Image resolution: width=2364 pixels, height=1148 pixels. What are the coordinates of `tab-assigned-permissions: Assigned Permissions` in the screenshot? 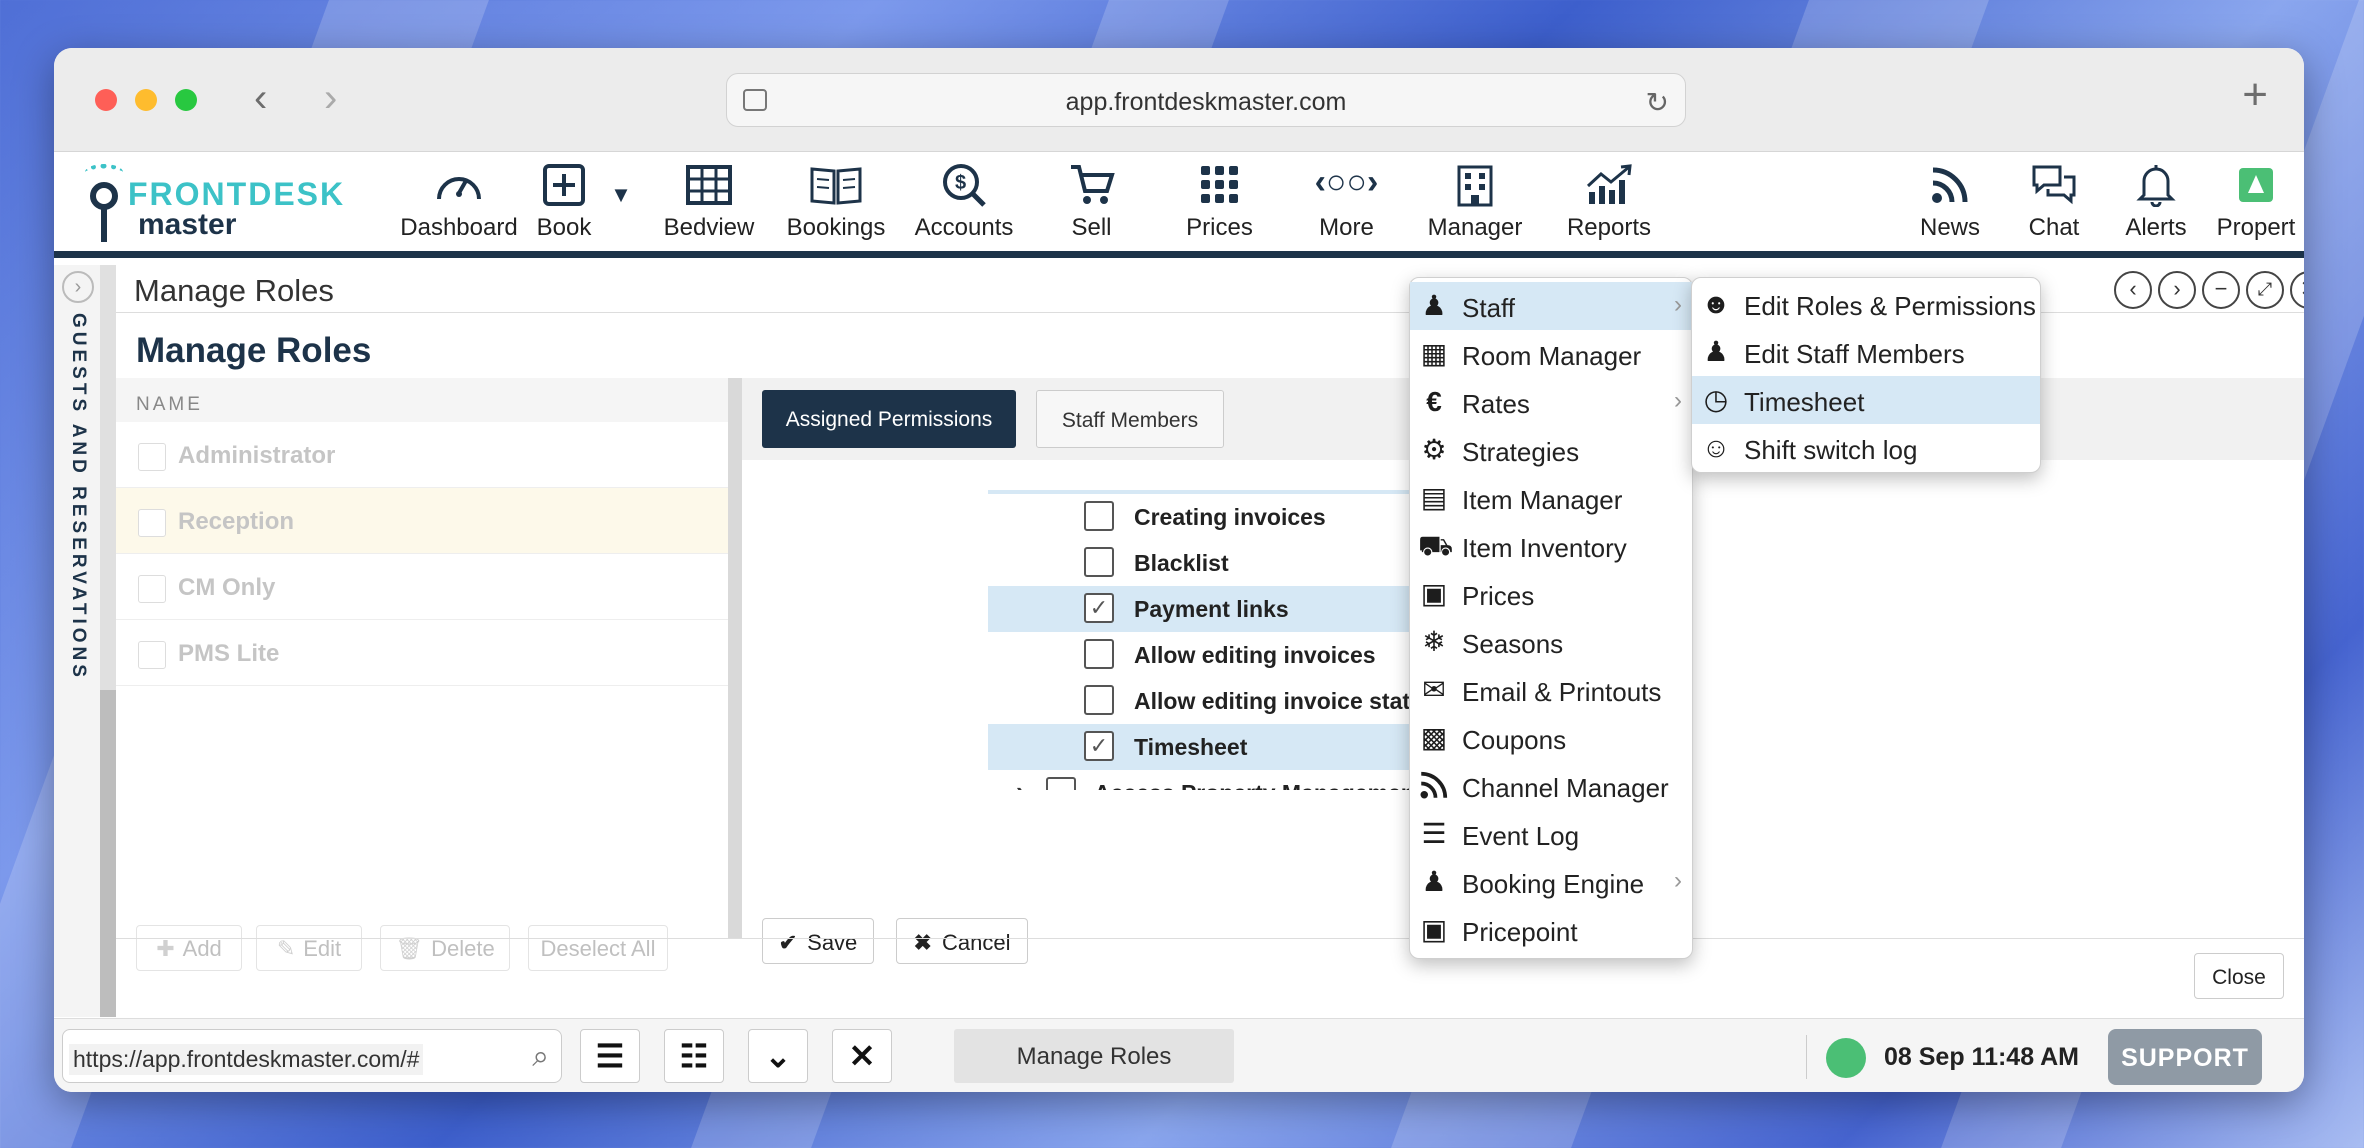 It's located at (889, 419).